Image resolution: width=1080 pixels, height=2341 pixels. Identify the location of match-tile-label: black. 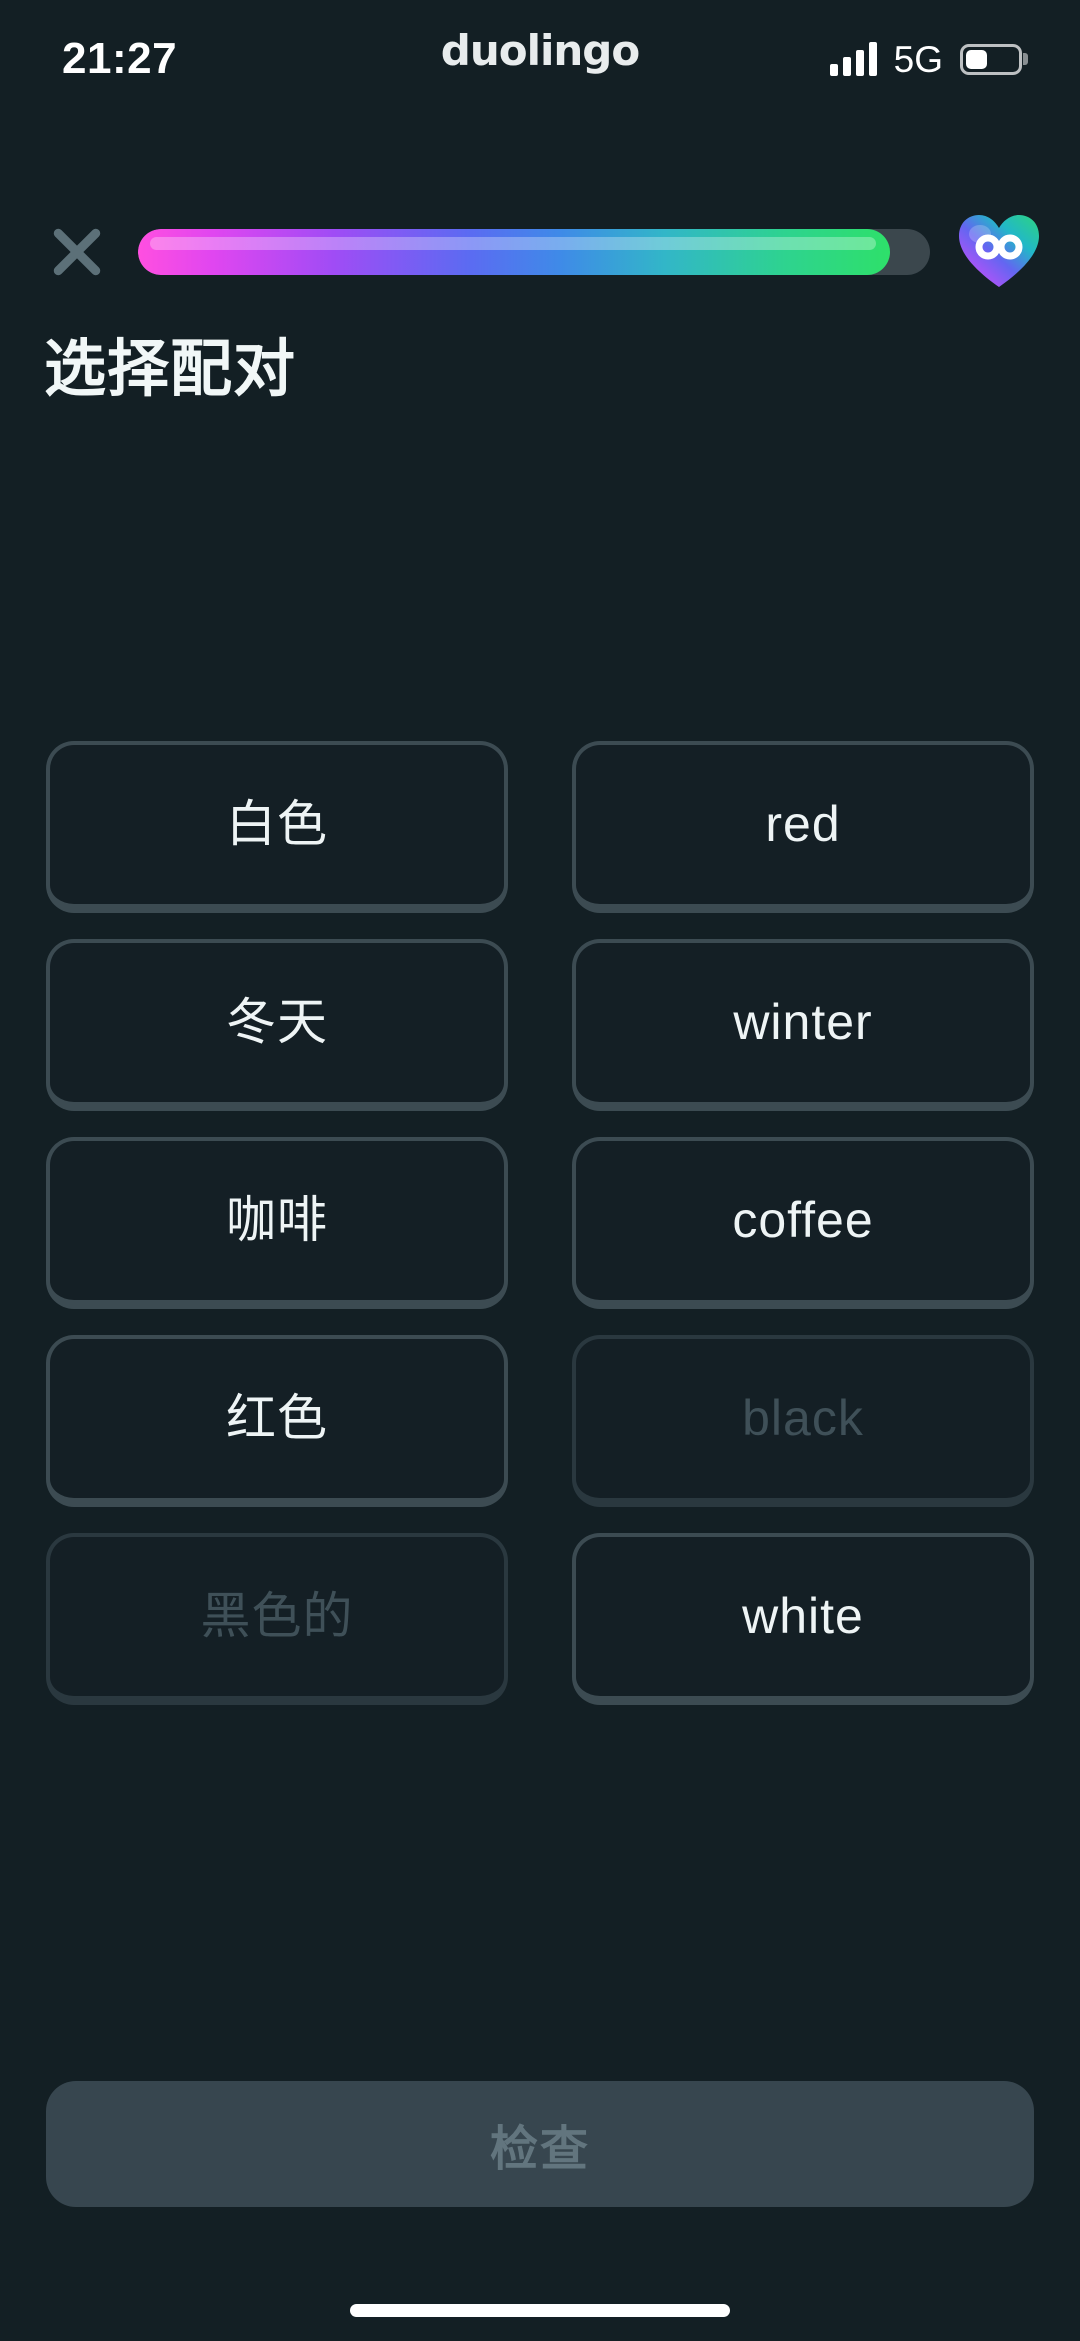
(803, 1418).